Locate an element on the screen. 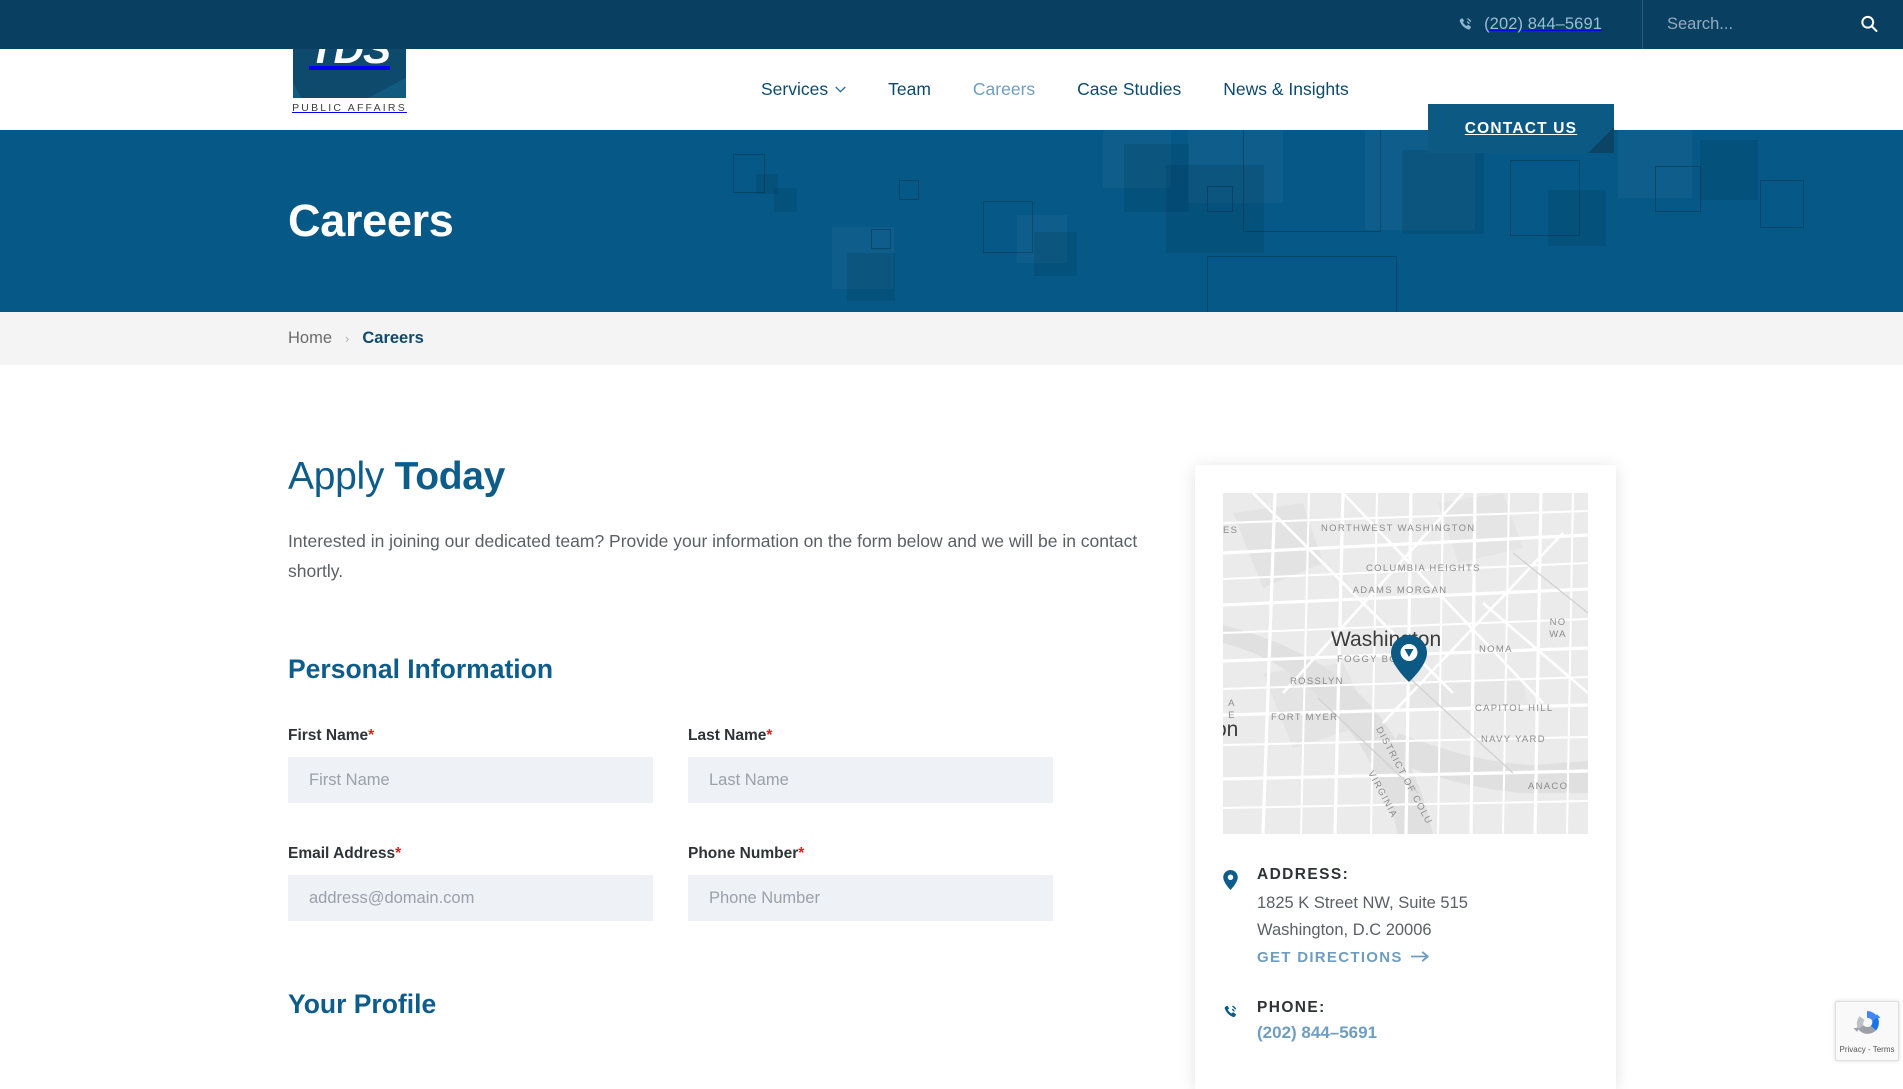  topbar-phone-number: (202) 844–5691 is located at coordinates (1543, 24).